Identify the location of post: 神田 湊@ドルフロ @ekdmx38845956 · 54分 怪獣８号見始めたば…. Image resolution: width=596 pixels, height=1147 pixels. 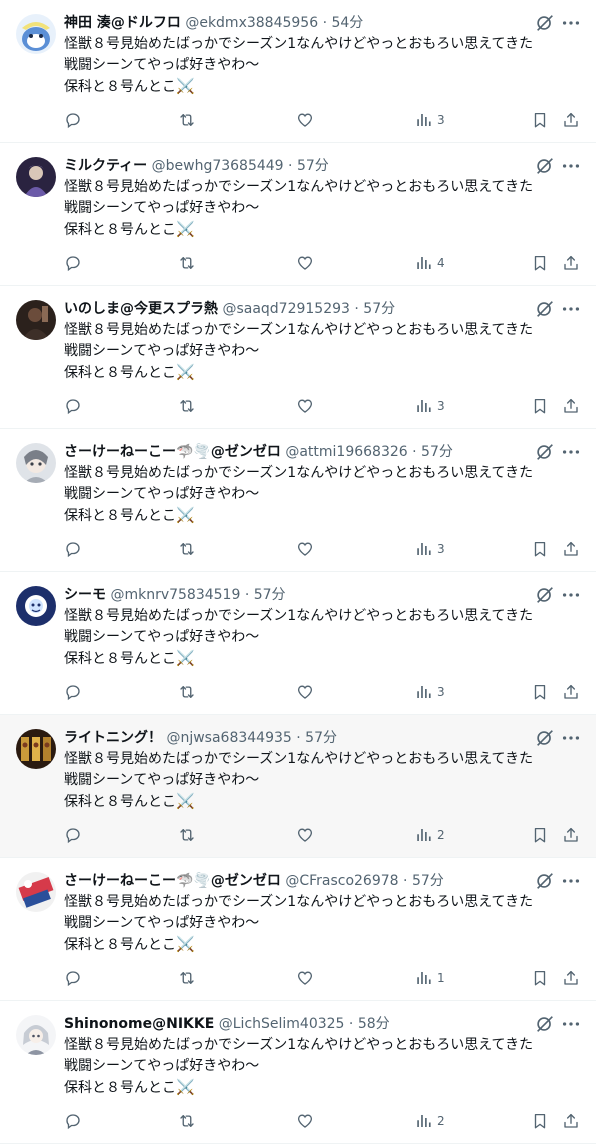
(298, 71).